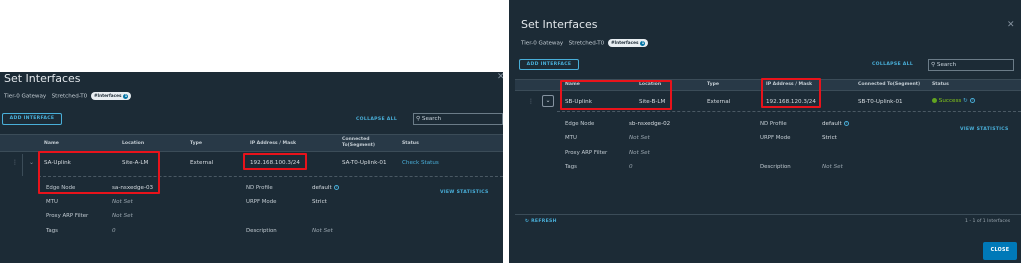 This screenshot has width=1021, height=263. Describe the element at coordinates (580, 124) in the screenshot. I see `edge-node-label: Edge Node` at that location.